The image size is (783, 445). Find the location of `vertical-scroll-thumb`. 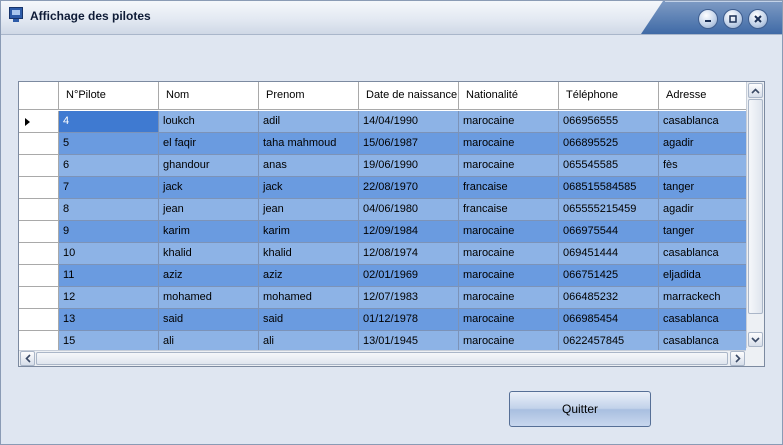

vertical-scroll-thumb is located at coordinates (755, 206).